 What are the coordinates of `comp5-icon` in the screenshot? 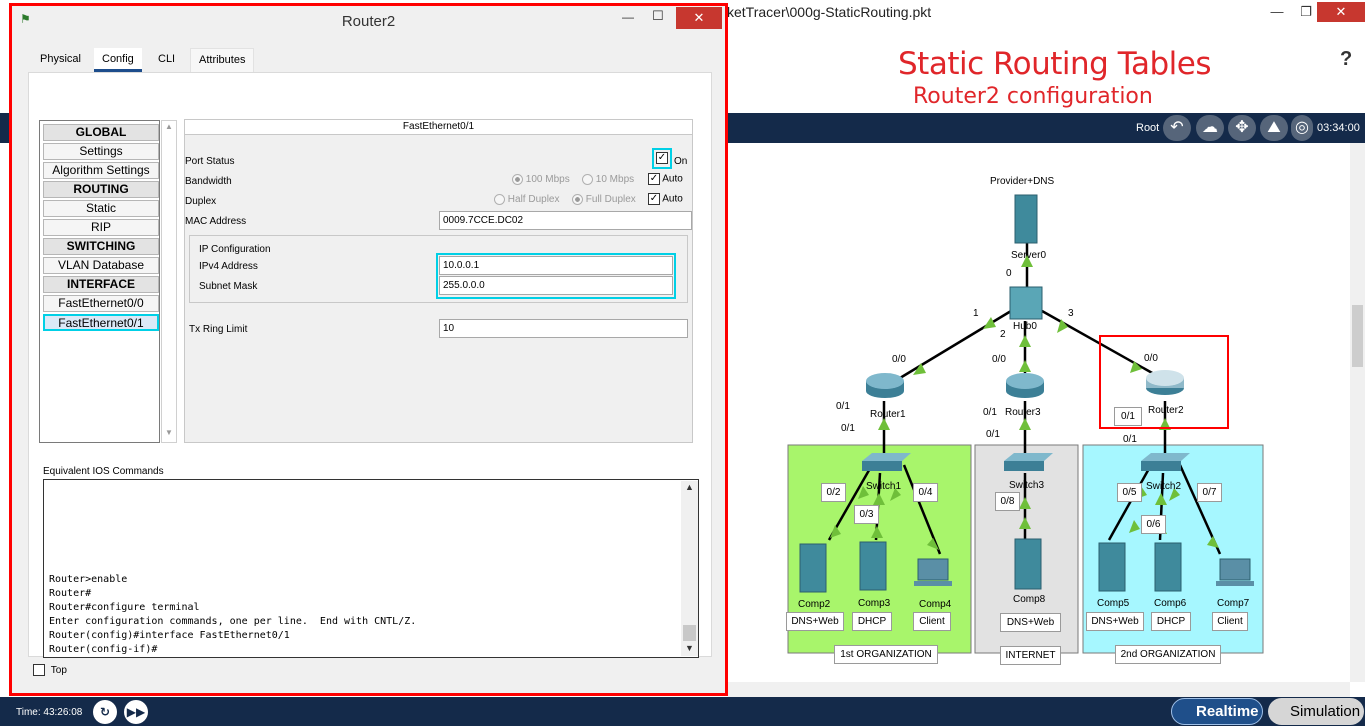 It's located at (1112, 567).